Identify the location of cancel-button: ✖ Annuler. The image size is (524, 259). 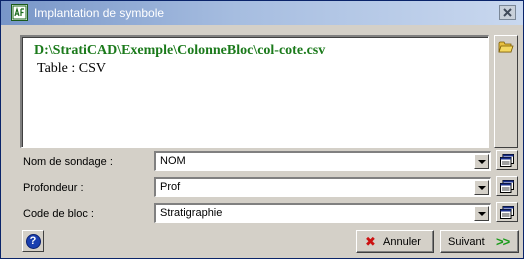
(395, 241).